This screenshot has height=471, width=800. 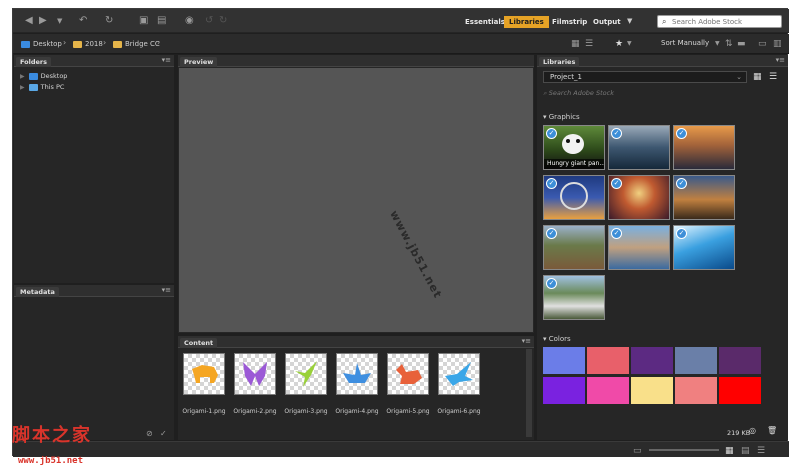 I want to click on open-folder-icon: ▬, so click(x=741, y=43).